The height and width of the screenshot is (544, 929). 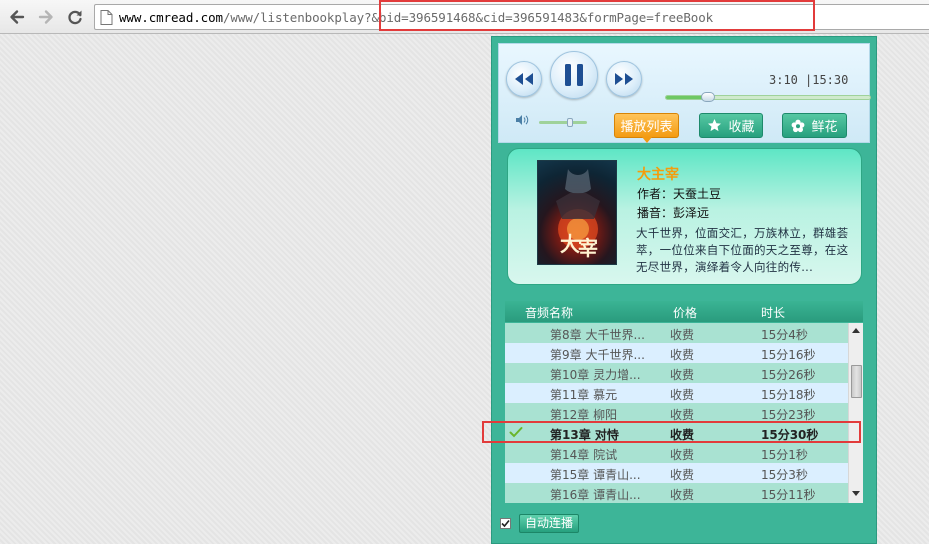 I want to click on header-name: 音频名称, so click(x=549, y=313).